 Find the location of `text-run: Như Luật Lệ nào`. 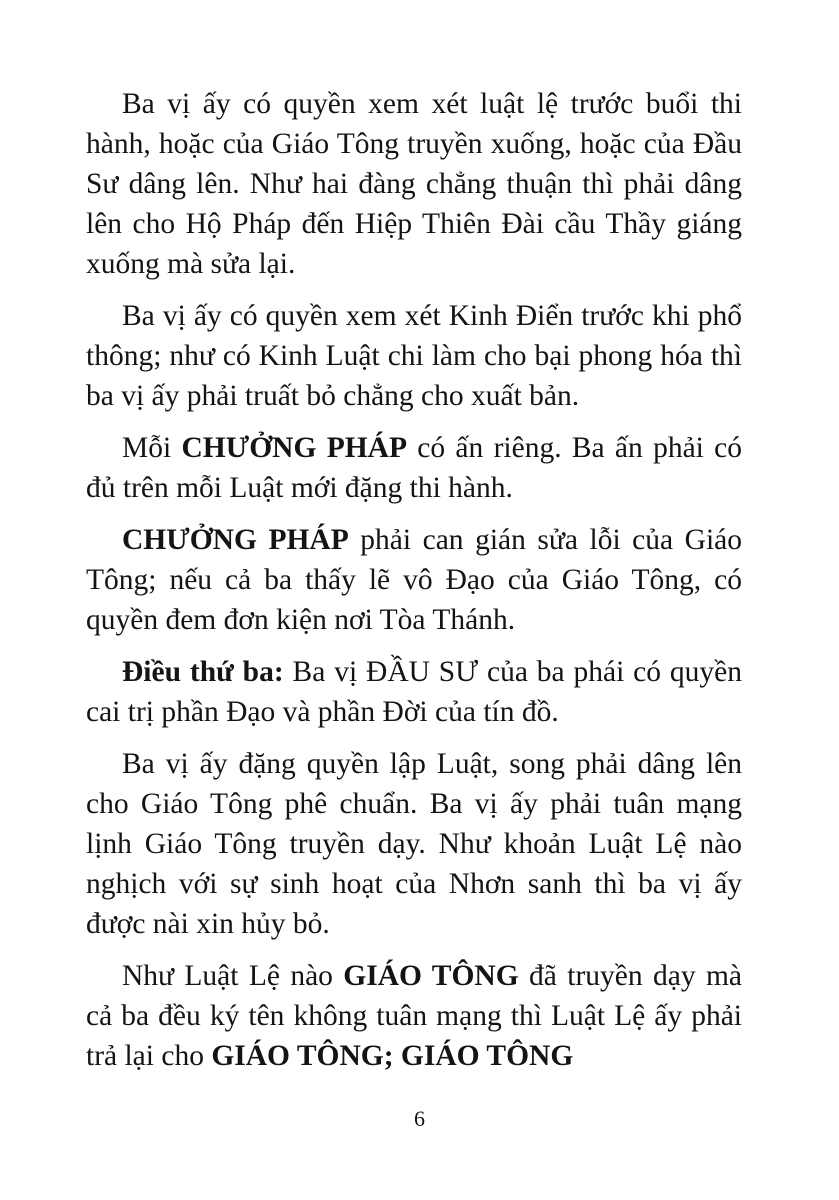

text-run: Như Luật Lệ nào is located at coordinates (233, 976).